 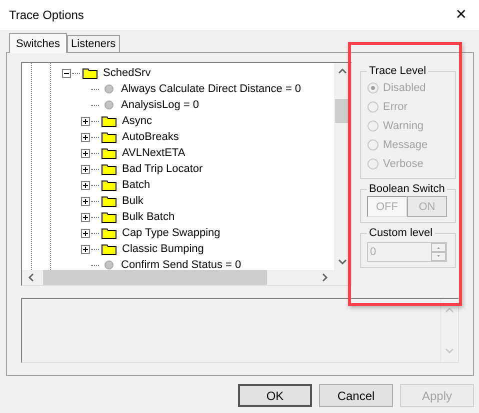 What do you see at coordinates (181, 264) in the screenshot?
I see `tree-item: Confirm Send Status = 0` at bounding box center [181, 264].